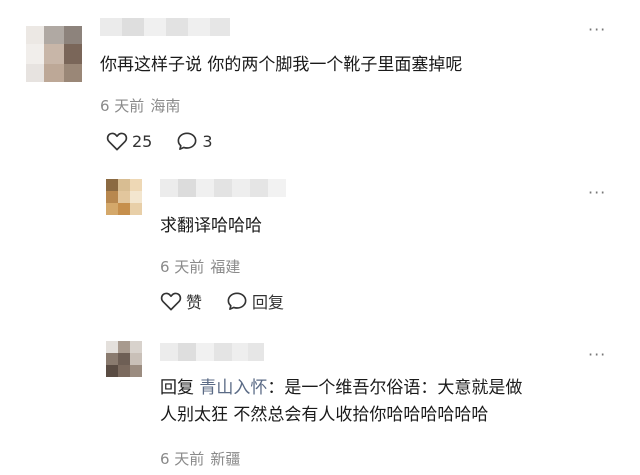 Image resolution: width=640 pixels, height=475 pixels. What do you see at coordinates (171, 141) in the screenshot?
I see `comment-actions: 25 3` at bounding box center [171, 141].